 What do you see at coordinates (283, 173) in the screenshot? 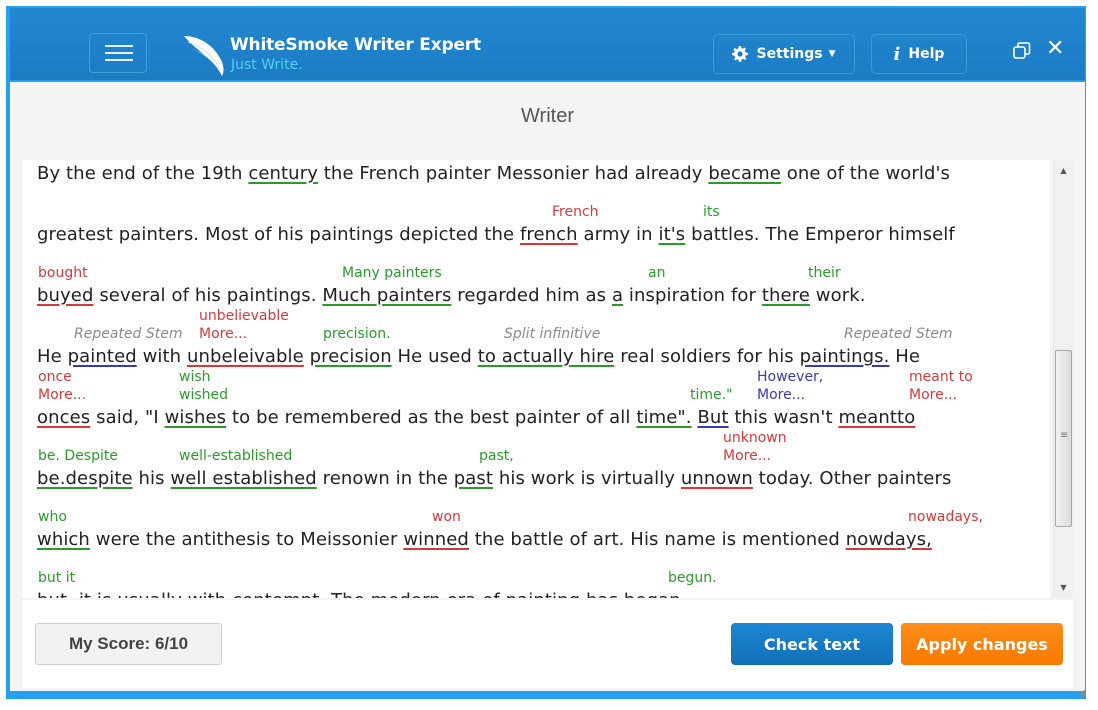
I see `flagged-word: century` at bounding box center [283, 173].